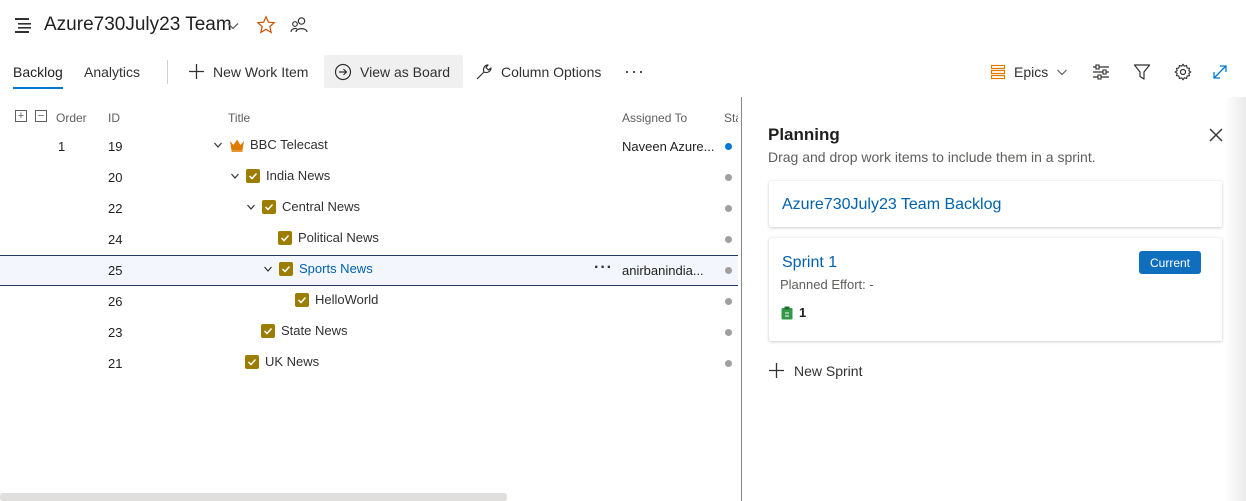  Describe the element at coordinates (803, 312) in the screenshot. I see `work-item-count-value: 1` at that location.